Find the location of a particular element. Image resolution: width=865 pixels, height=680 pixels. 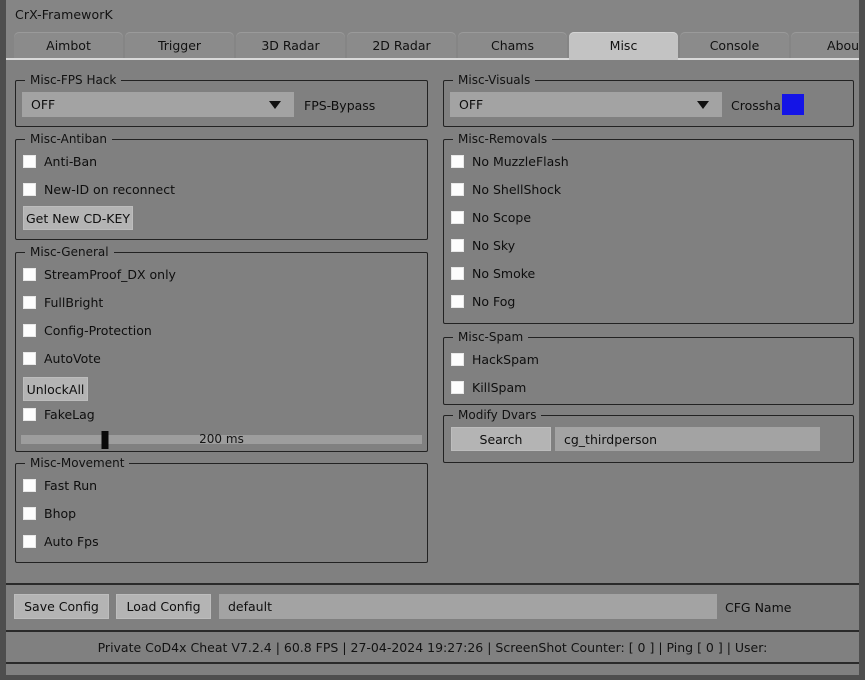

button-label: Load Config is located at coordinates (163, 606).